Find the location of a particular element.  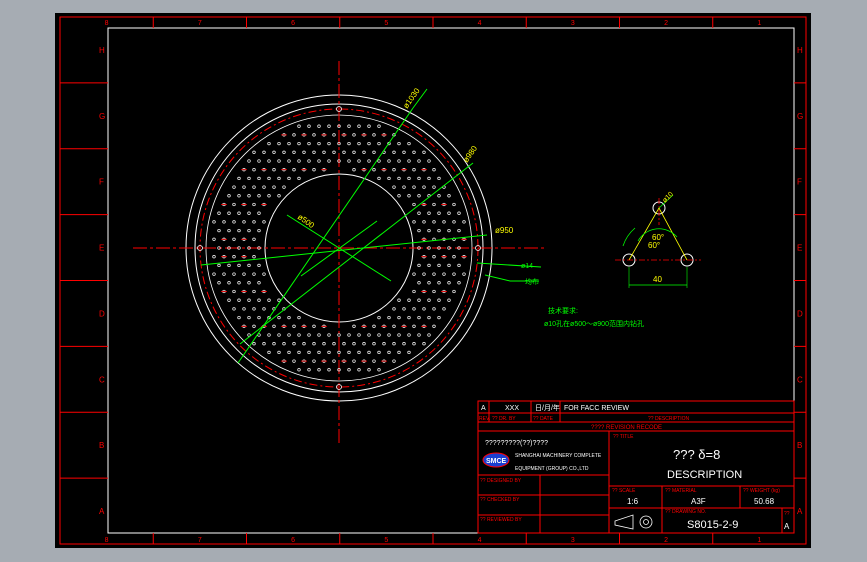

sheet-rev-value: A is located at coordinates (787, 526).